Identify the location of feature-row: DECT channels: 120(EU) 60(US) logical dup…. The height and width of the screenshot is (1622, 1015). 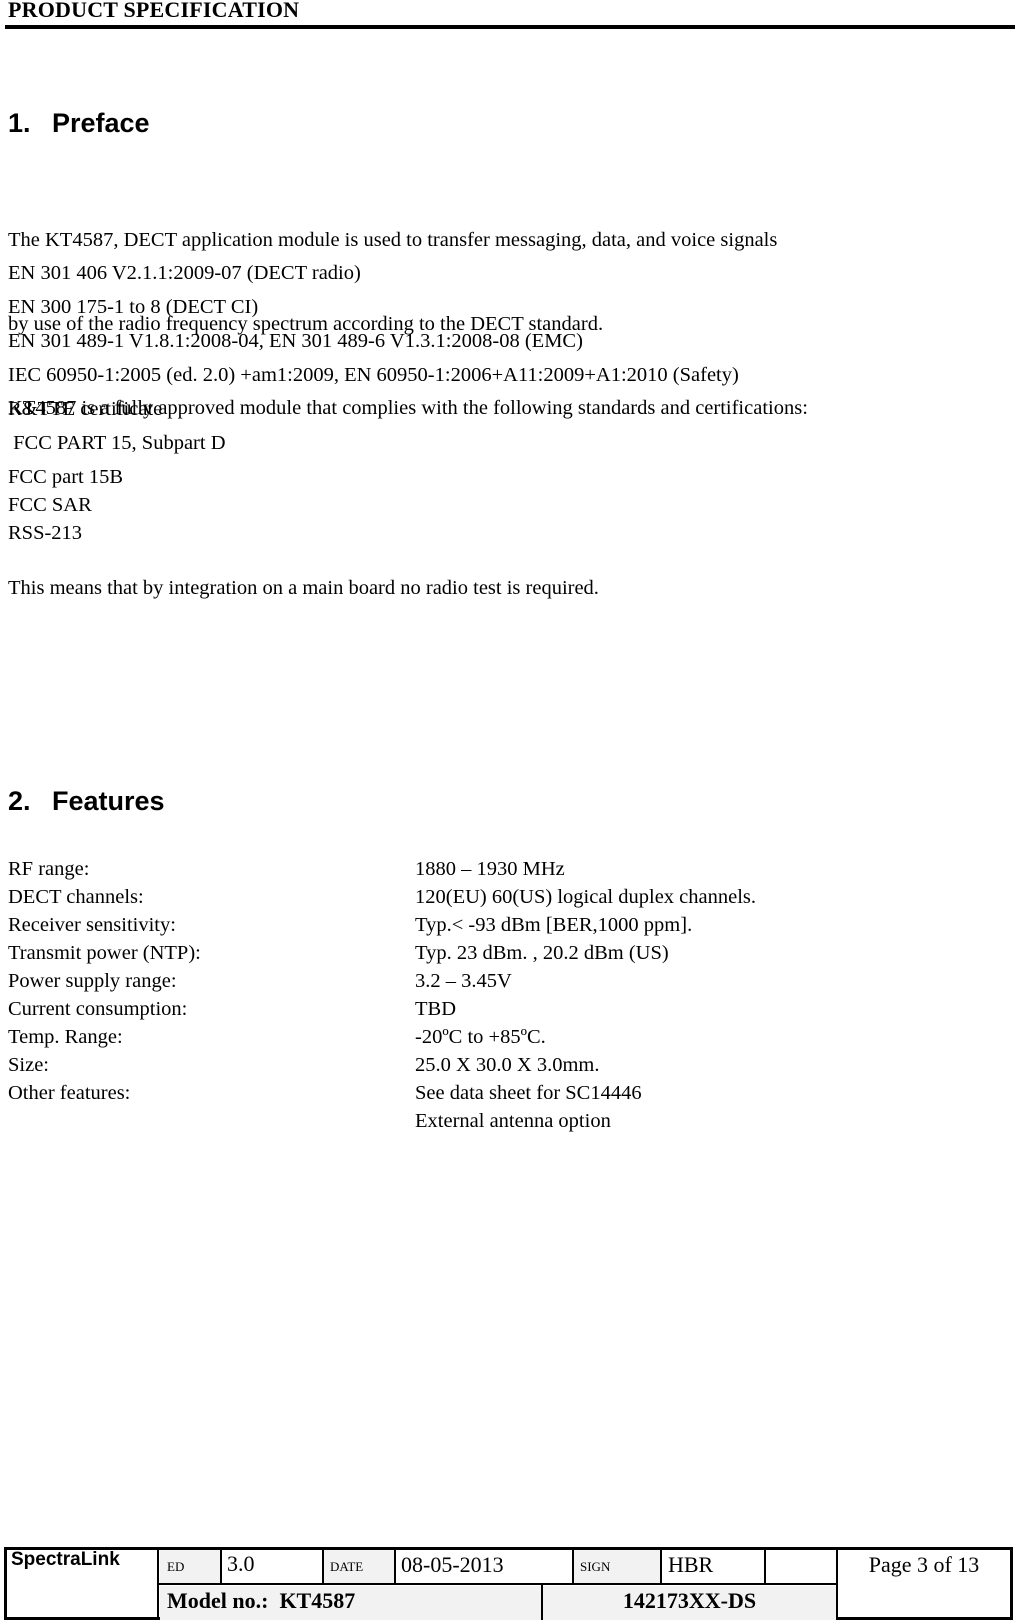
(458, 900).